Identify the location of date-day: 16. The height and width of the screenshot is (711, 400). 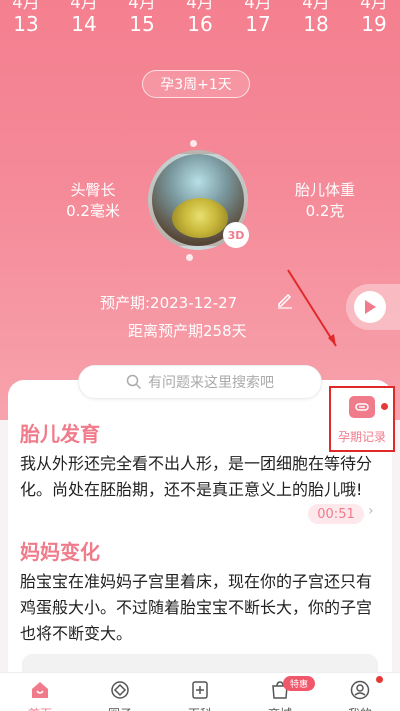
(200, 24).